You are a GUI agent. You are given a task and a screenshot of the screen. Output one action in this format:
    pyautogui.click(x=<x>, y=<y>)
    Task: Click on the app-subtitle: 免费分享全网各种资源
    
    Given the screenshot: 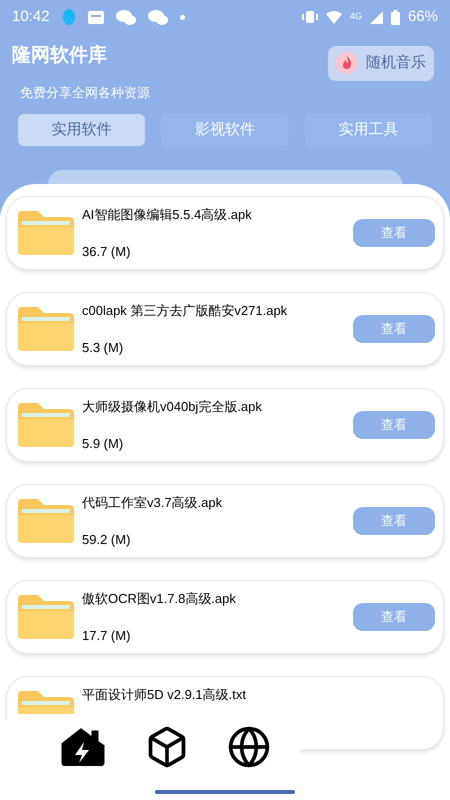 What is the action you would take?
    pyautogui.click(x=84, y=93)
    